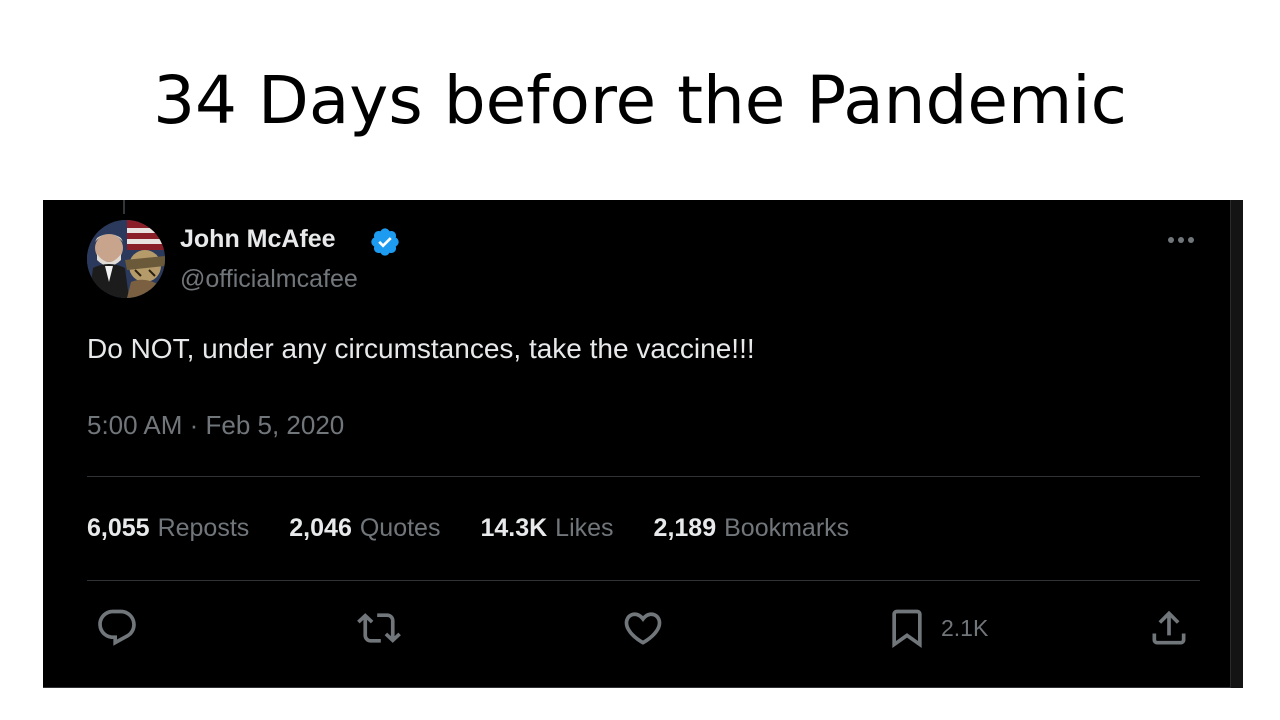  What do you see at coordinates (643, 580) in the screenshot?
I see `divider-bottom` at bounding box center [643, 580].